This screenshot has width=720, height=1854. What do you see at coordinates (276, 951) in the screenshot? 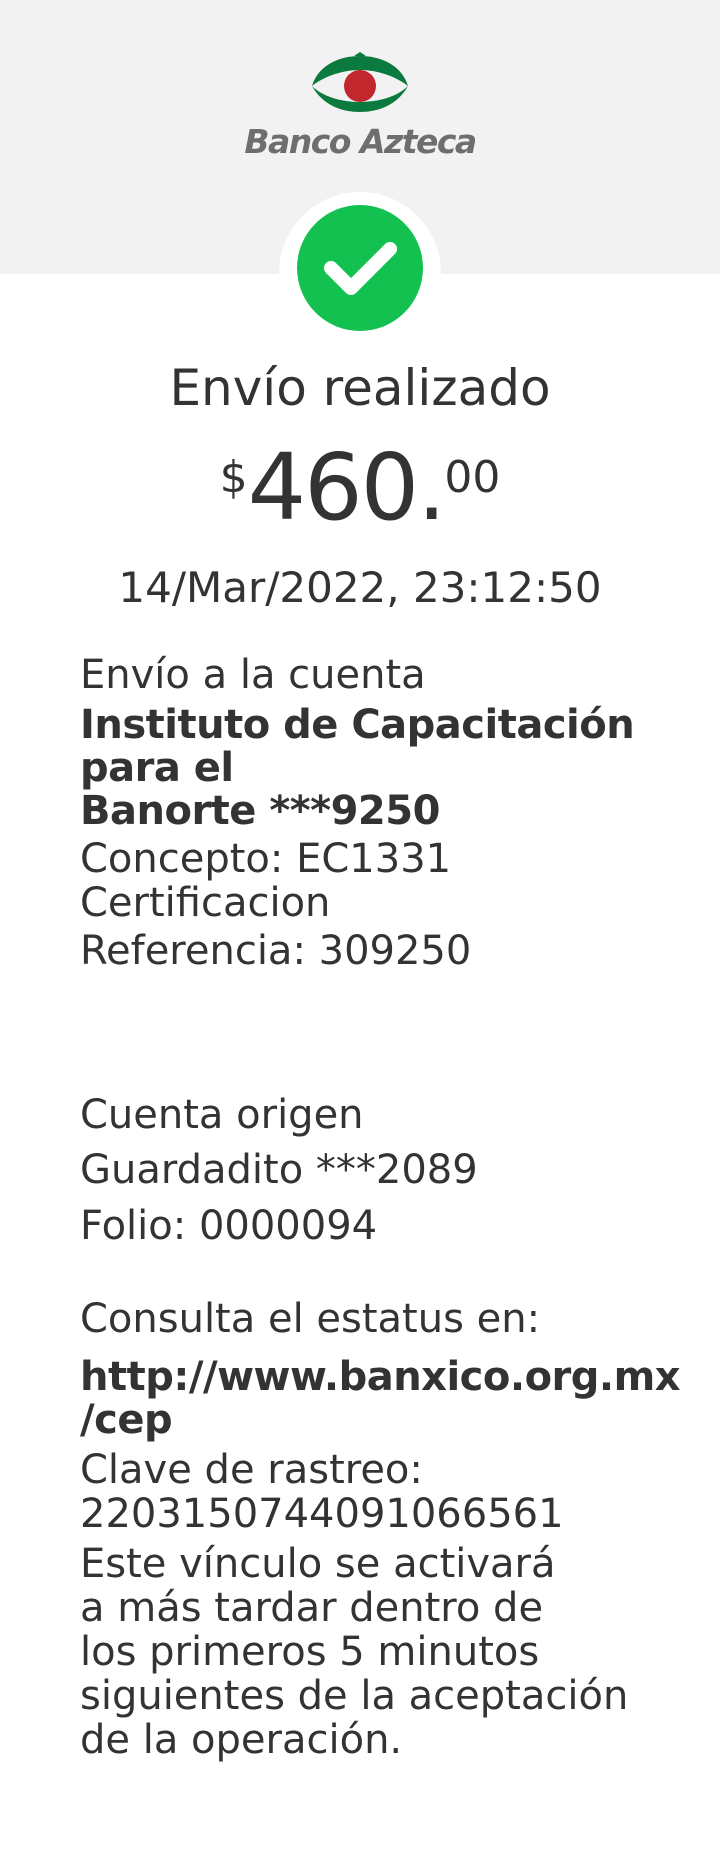
I see `reference: Referencia: 309250` at bounding box center [276, 951].